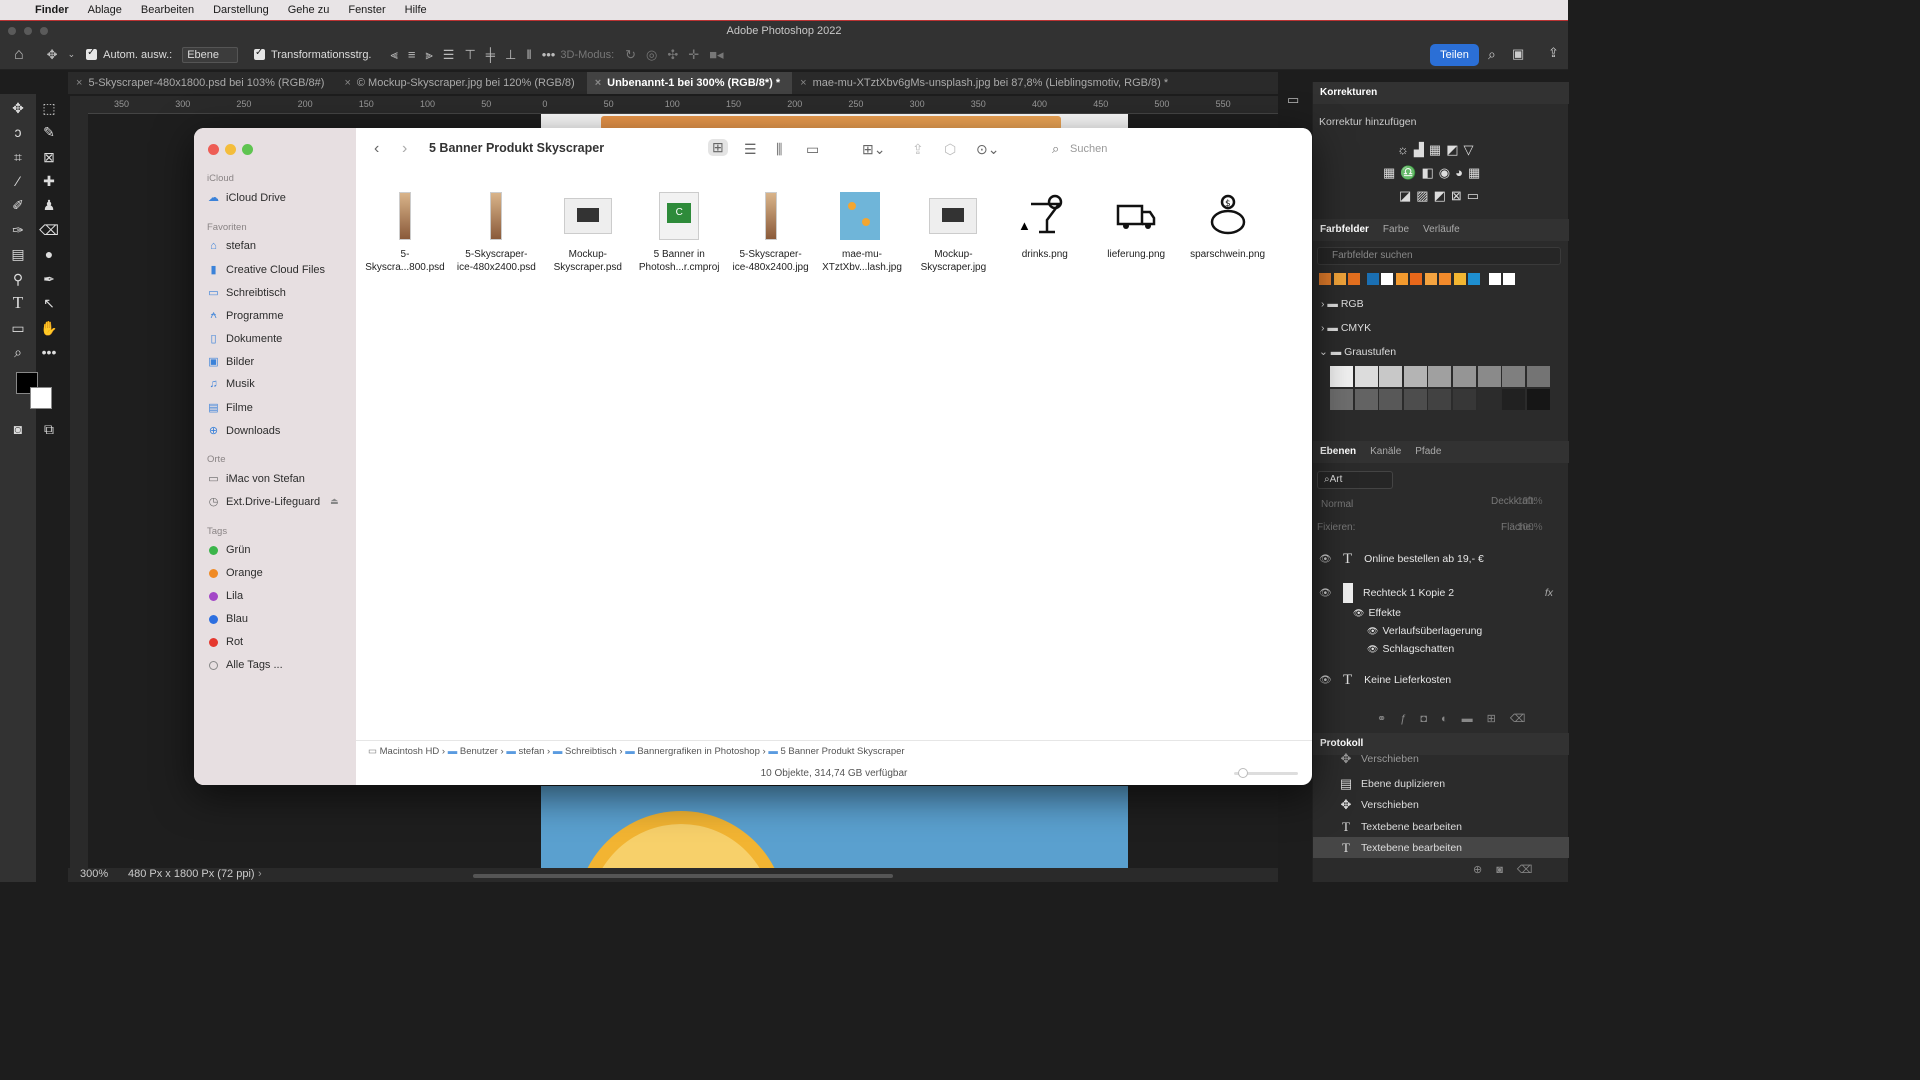  Describe the element at coordinates (49, 108) in the screenshot. I see `marquee-tool-icon: ⬚` at that location.